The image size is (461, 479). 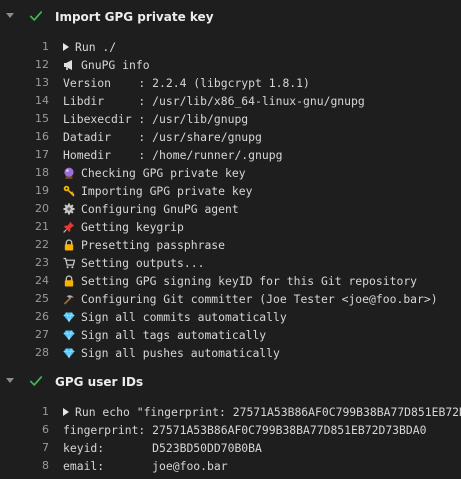 I want to click on log-text: Presetting passphrase, so click(x=144, y=245).